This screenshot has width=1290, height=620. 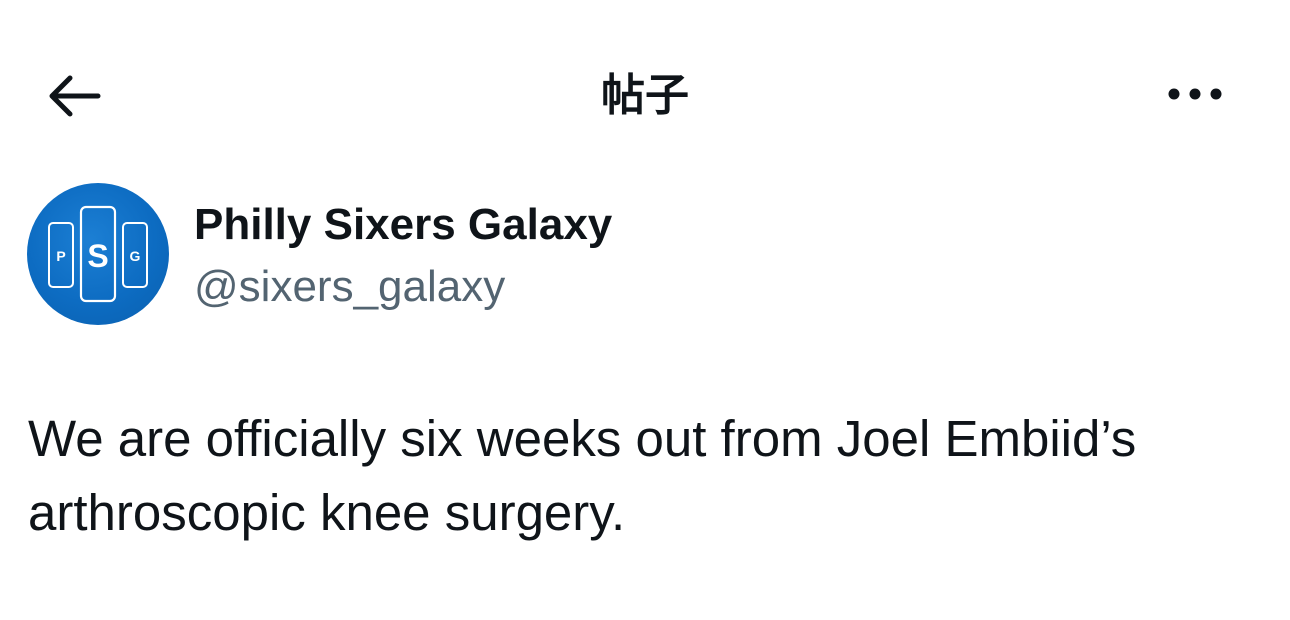 I want to click on avatar-letter-s: S, so click(x=97, y=256).